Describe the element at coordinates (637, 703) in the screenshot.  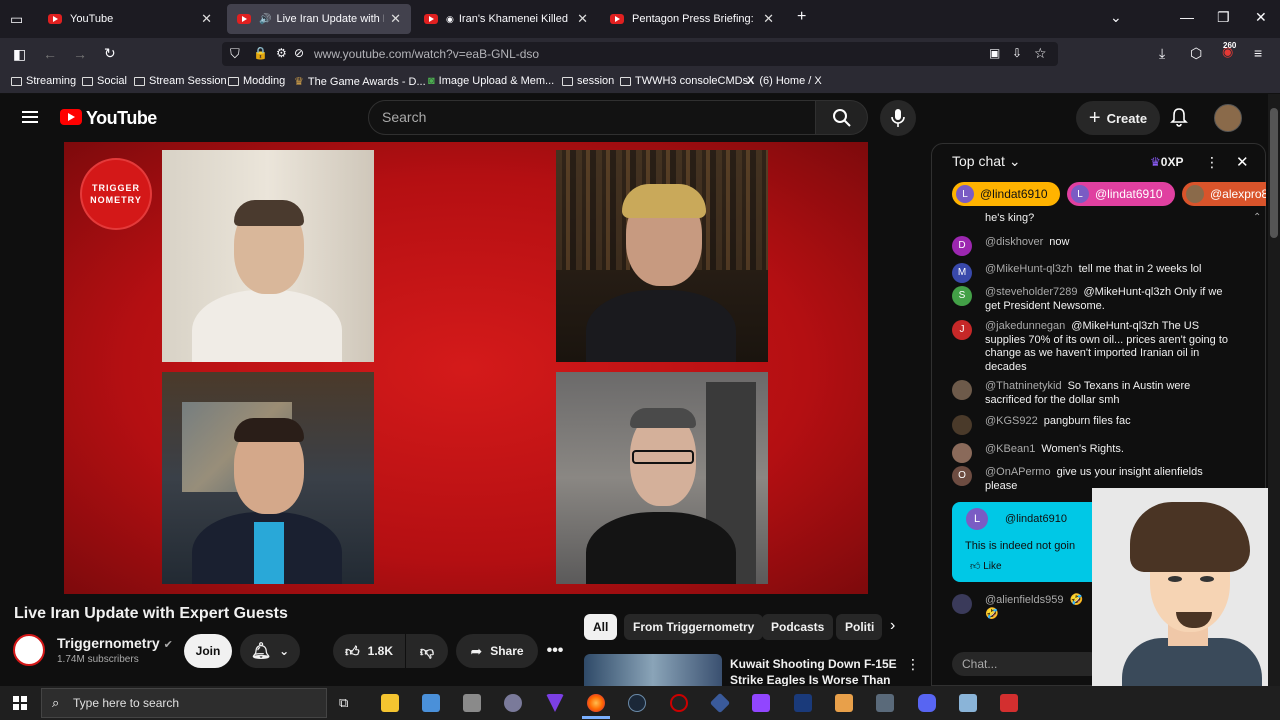
I see `steam-icon` at that location.